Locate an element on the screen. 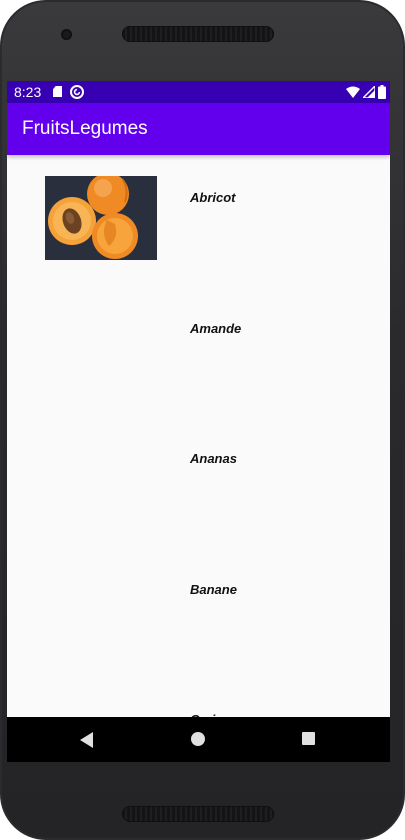 The height and width of the screenshot is (840, 405). app-bar: FruitsLegumes is located at coordinates (198, 129).